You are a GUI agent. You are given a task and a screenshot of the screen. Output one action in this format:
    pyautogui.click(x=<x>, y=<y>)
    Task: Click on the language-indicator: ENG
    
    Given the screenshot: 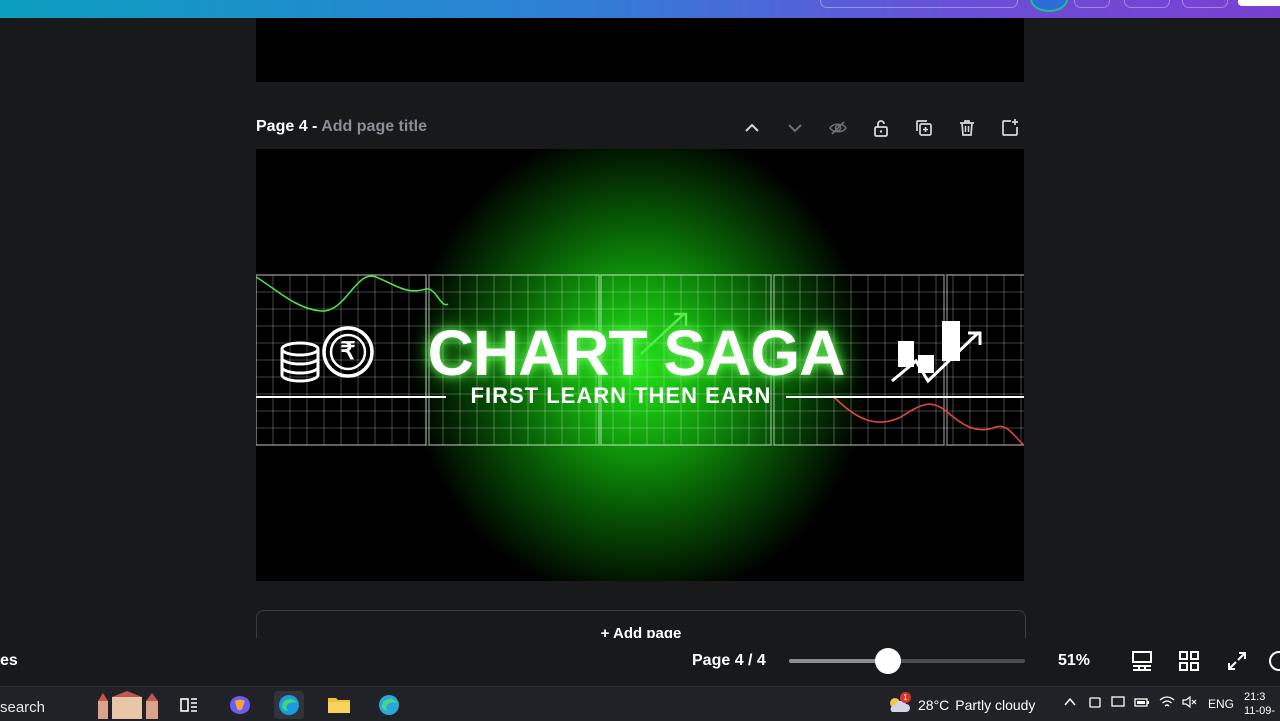 What is the action you would take?
    pyautogui.click(x=1221, y=704)
    